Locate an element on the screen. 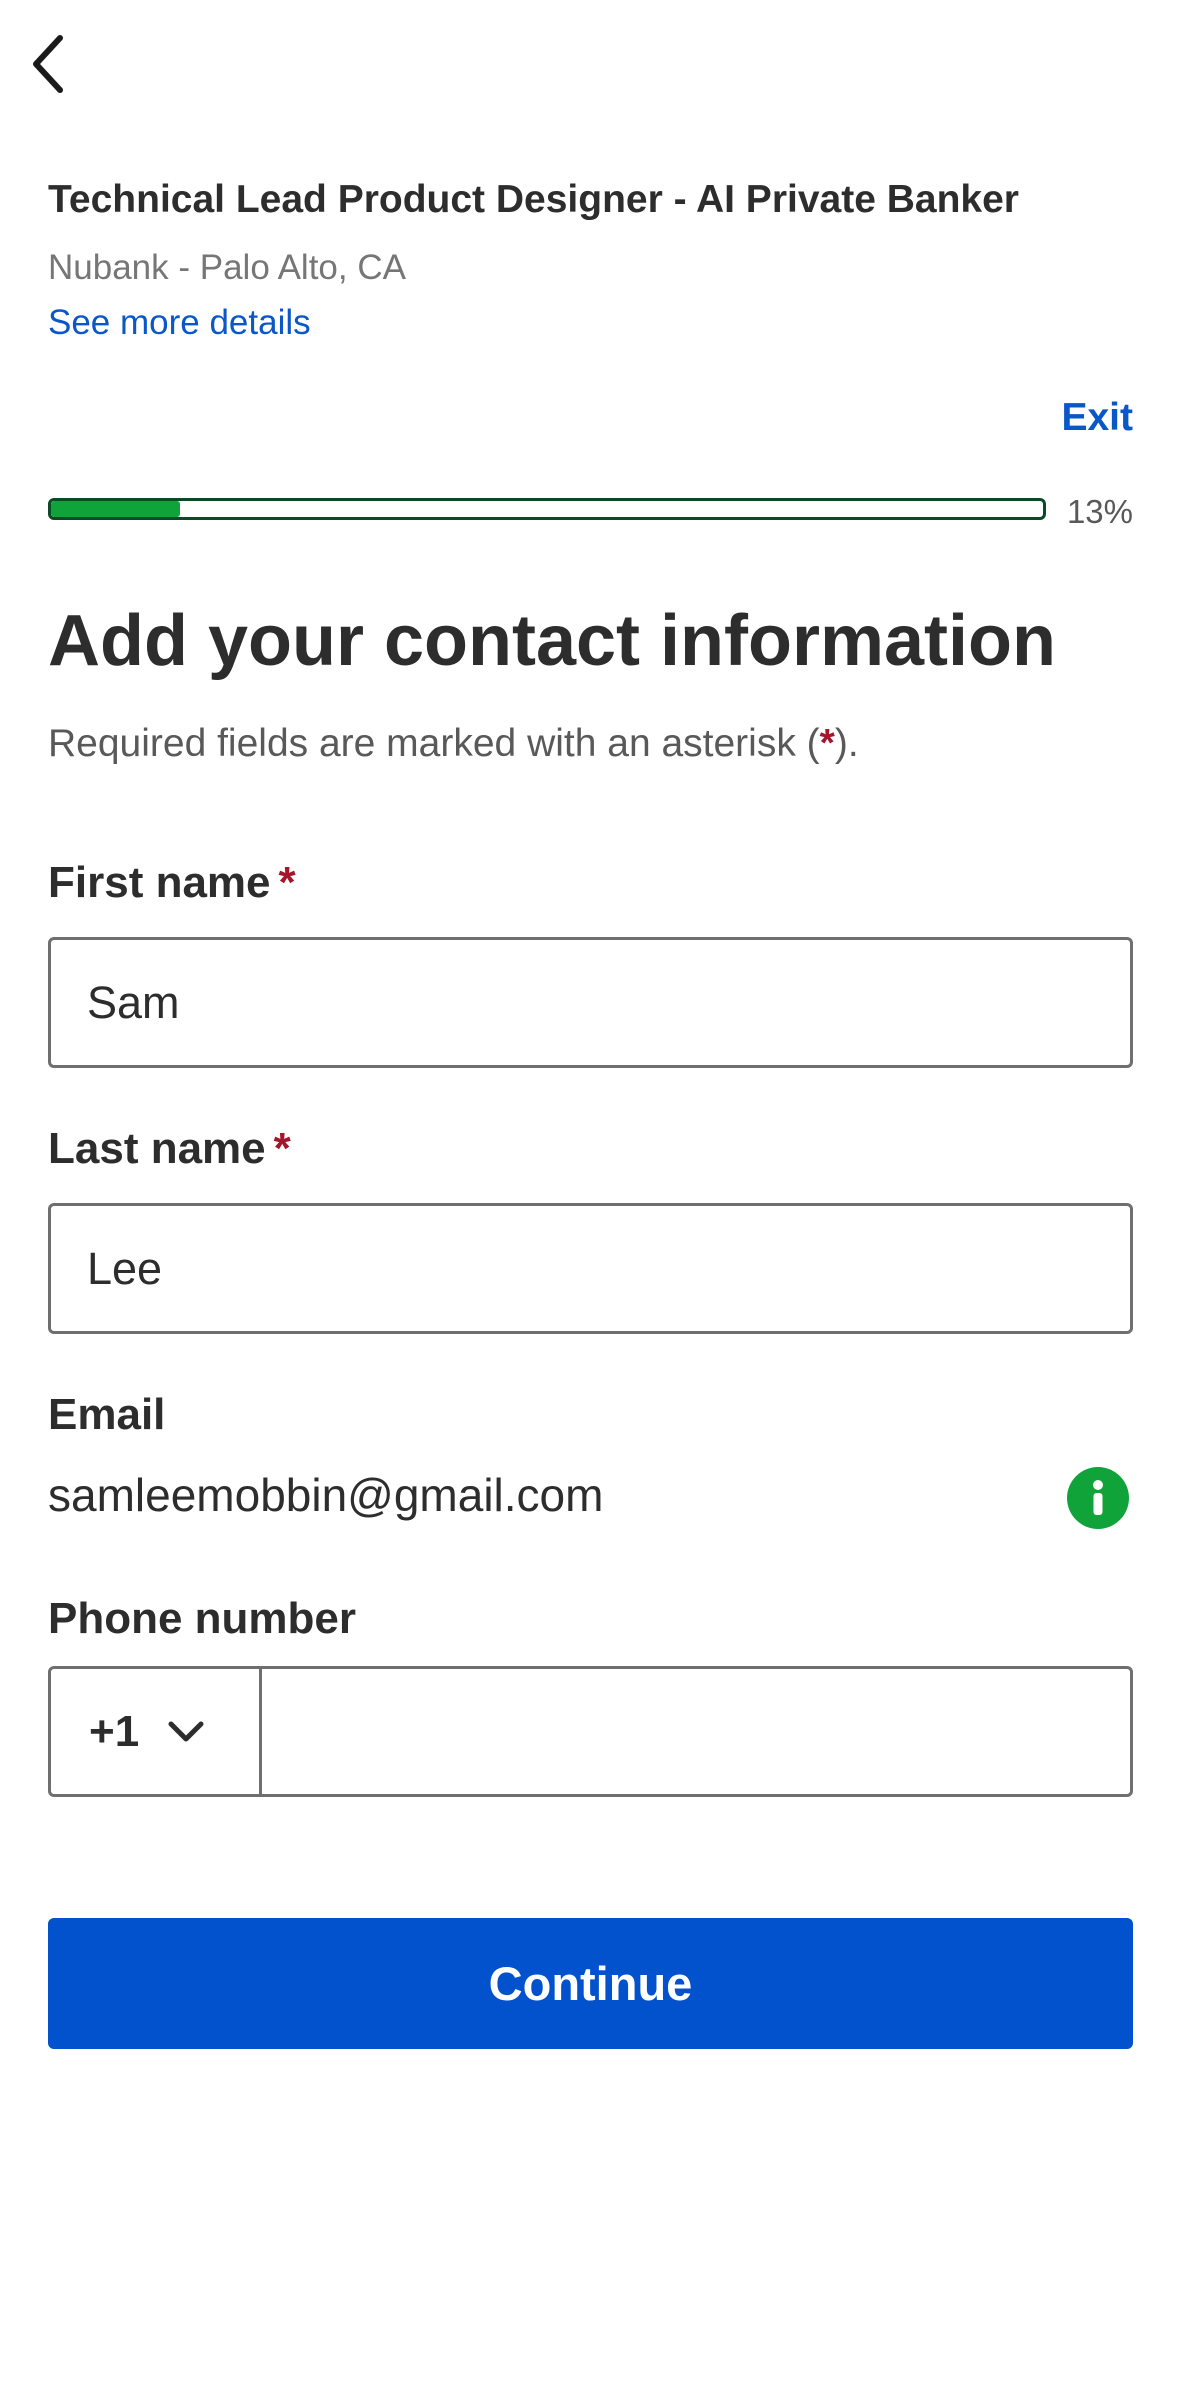 The width and height of the screenshot is (1179, 2396). required-note-suffix: ). is located at coordinates (846, 743).